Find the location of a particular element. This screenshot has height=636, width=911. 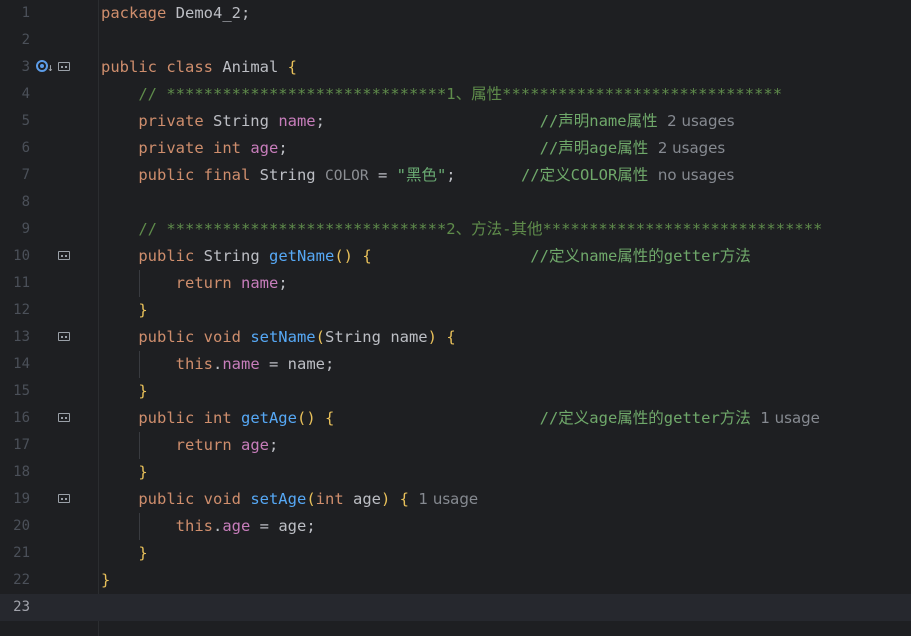

line-number: 23 is located at coordinates (15, 607).